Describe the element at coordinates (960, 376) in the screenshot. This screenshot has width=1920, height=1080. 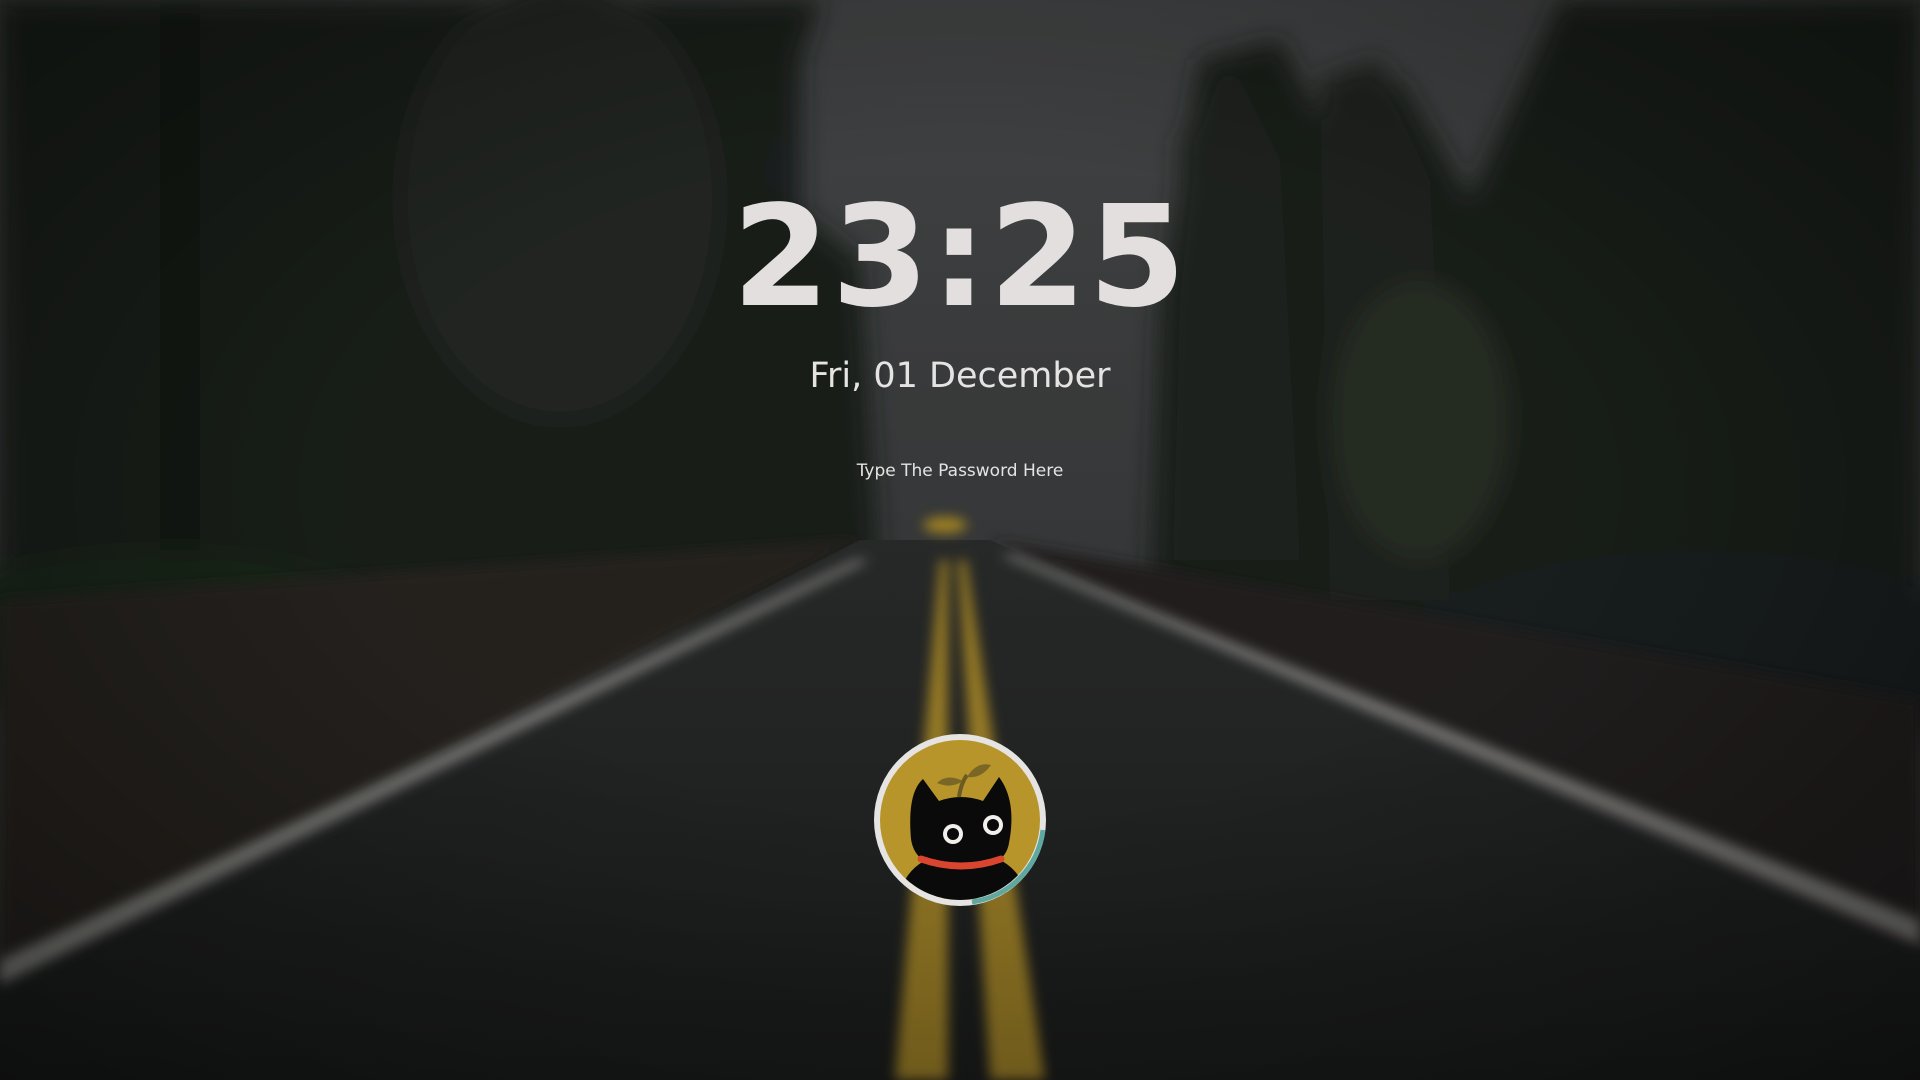
I see `date-label: Fri, 01 December` at that location.